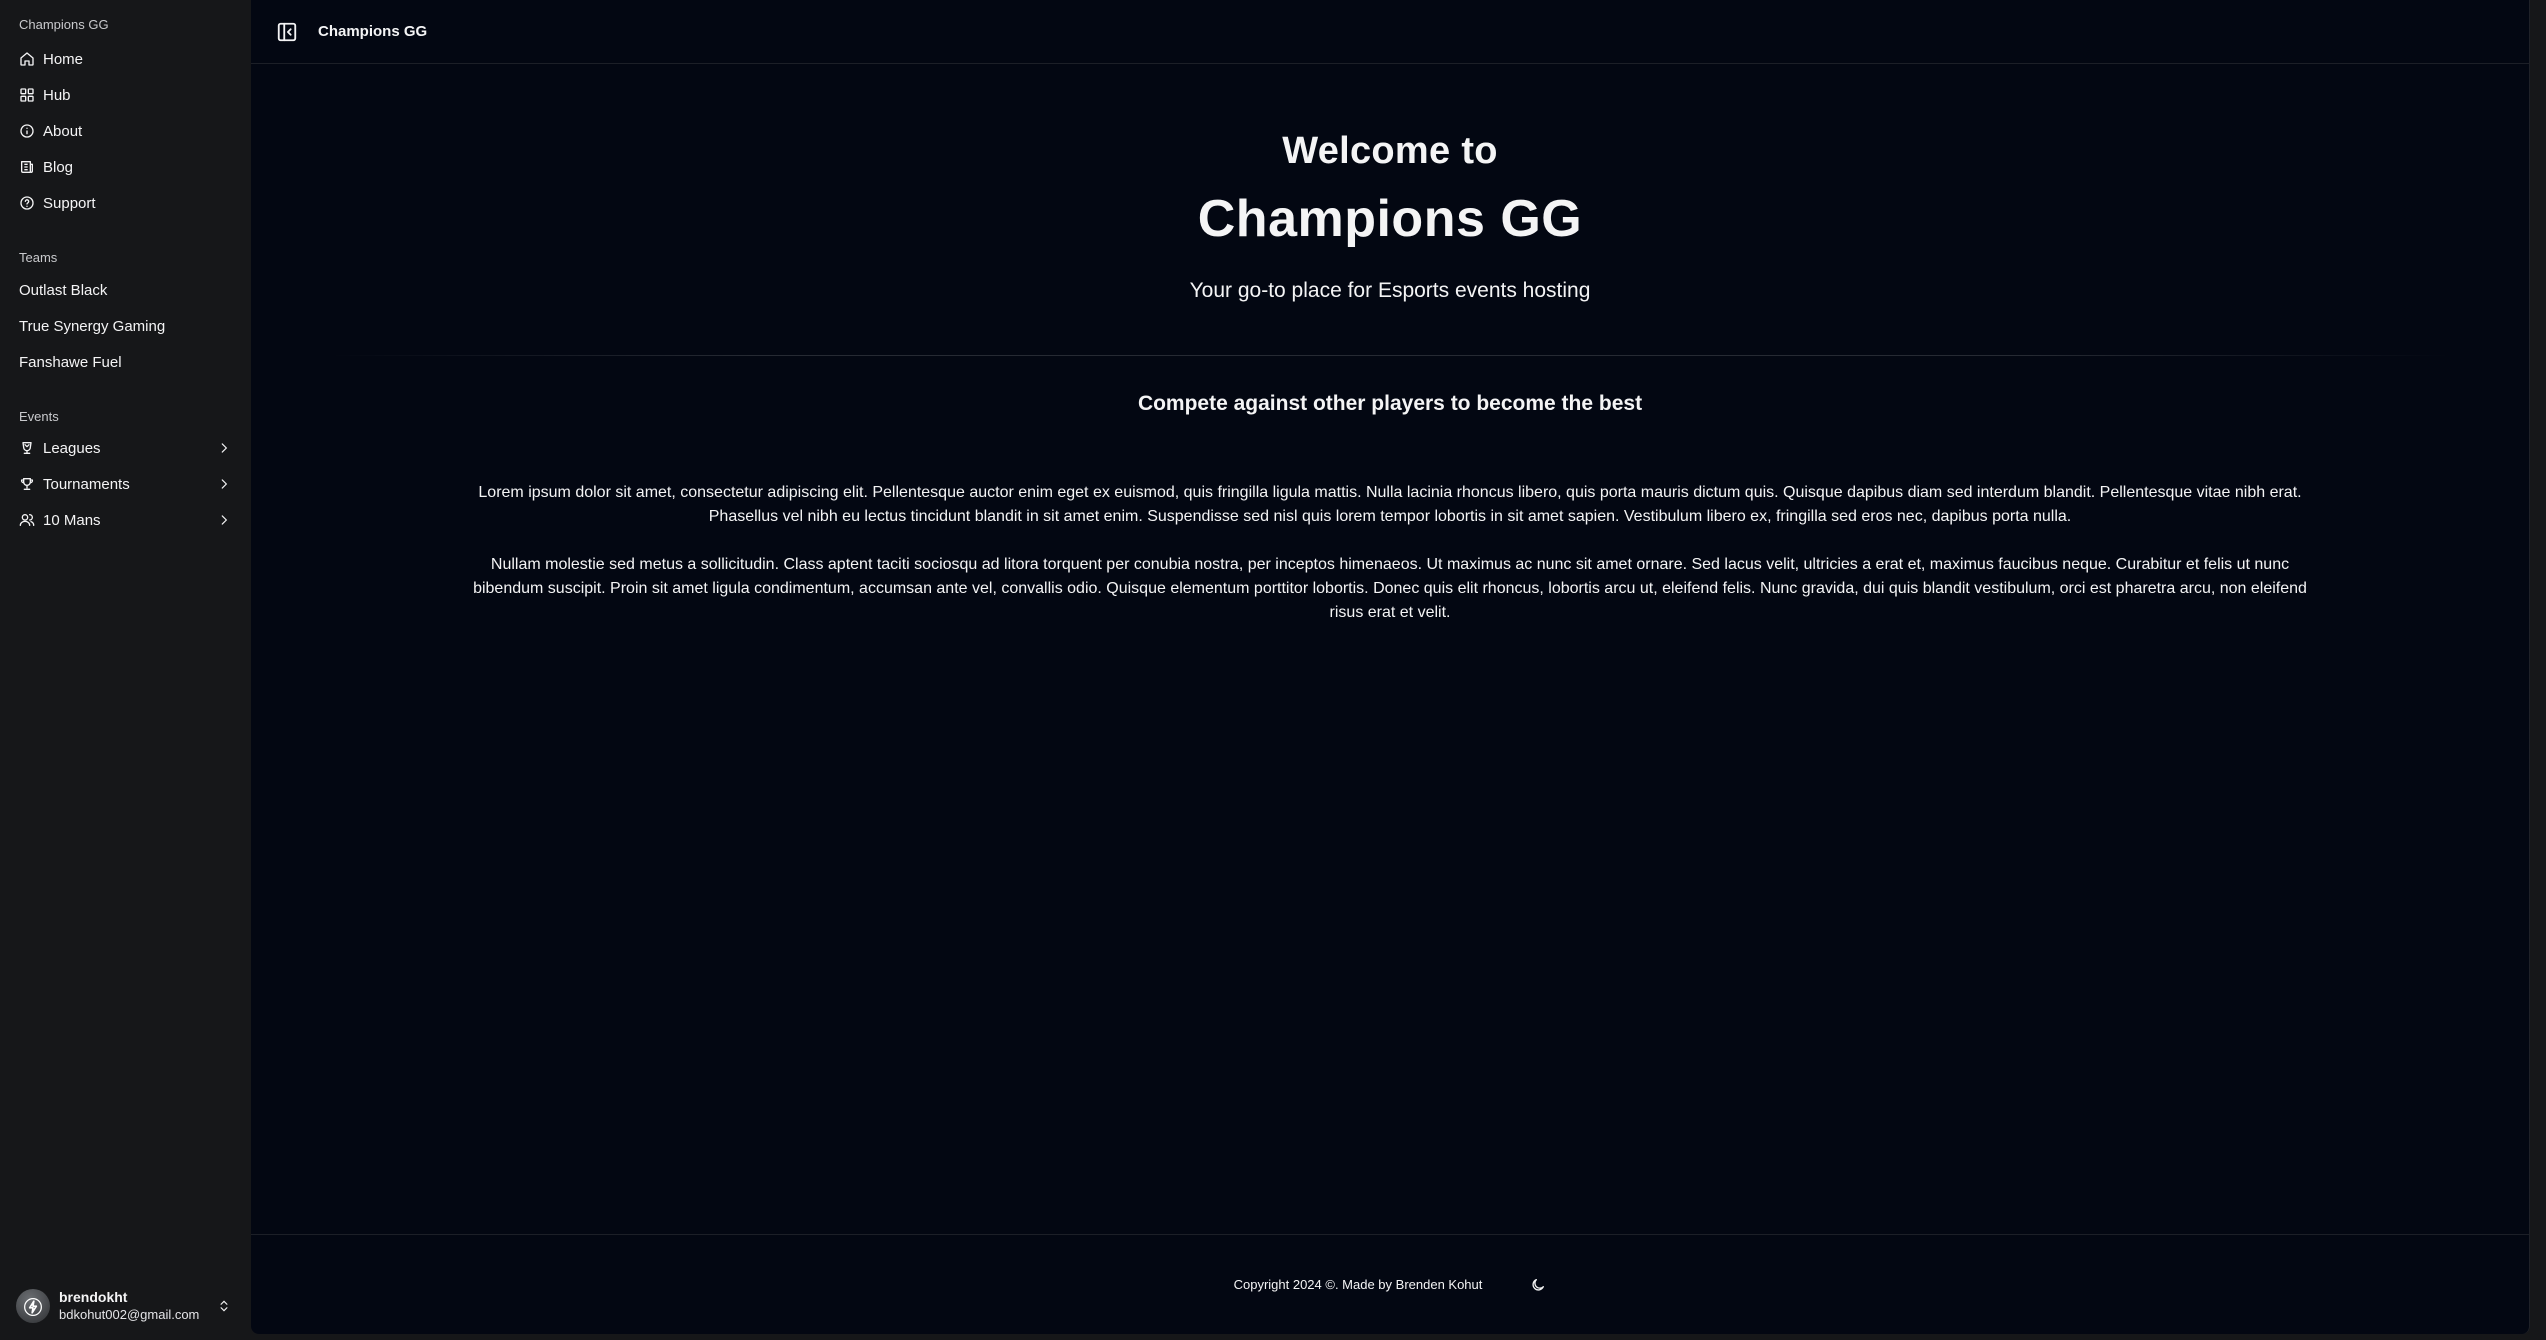 This screenshot has width=2546, height=1340. What do you see at coordinates (58, 167) in the screenshot?
I see `sidebar-item-label: Blog` at bounding box center [58, 167].